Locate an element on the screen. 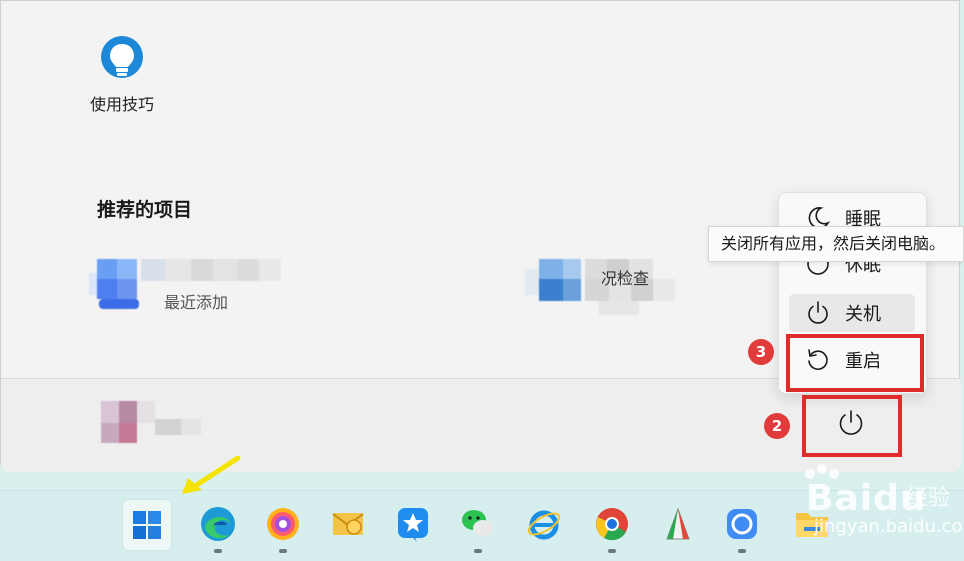  wechat-icon is located at coordinates (477, 523).